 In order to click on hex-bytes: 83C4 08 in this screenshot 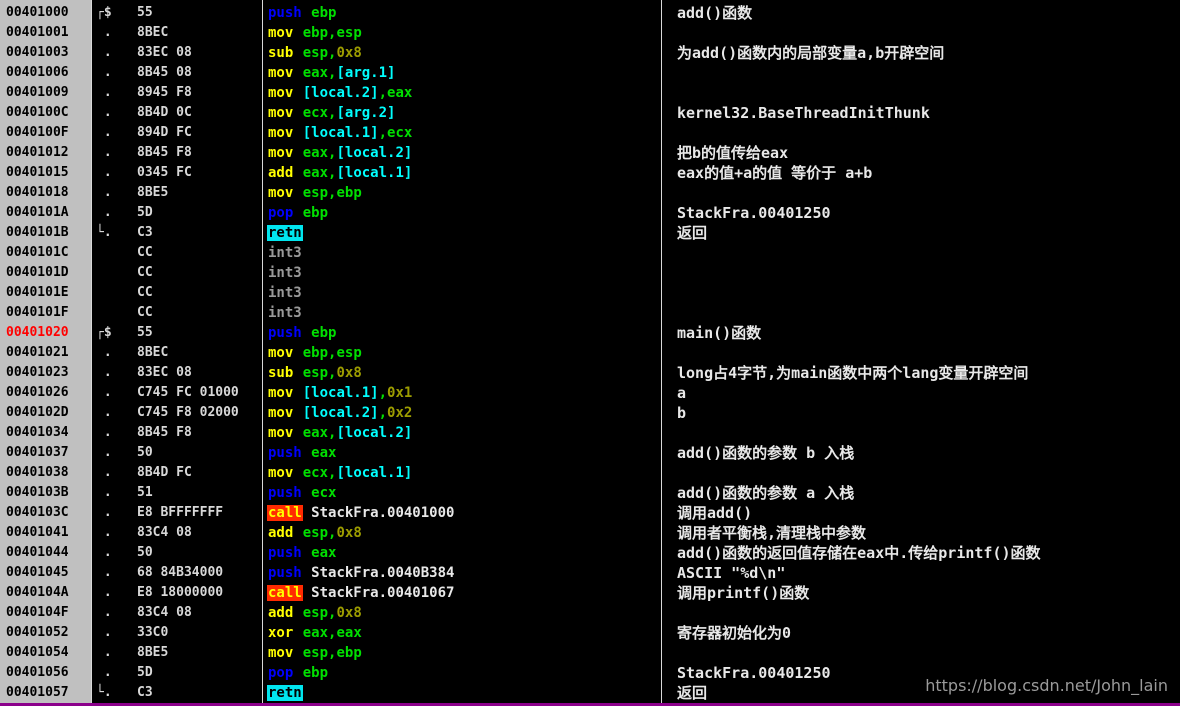, I will do `click(199, 613)`.